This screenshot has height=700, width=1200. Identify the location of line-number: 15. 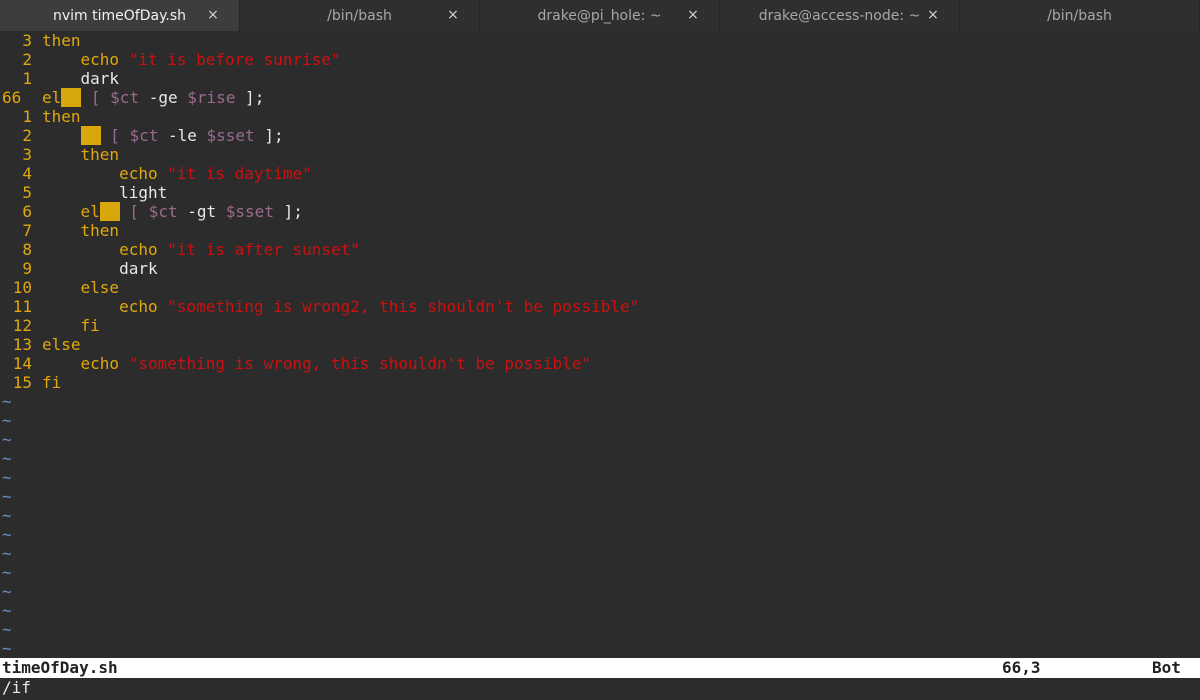
(22, 382).